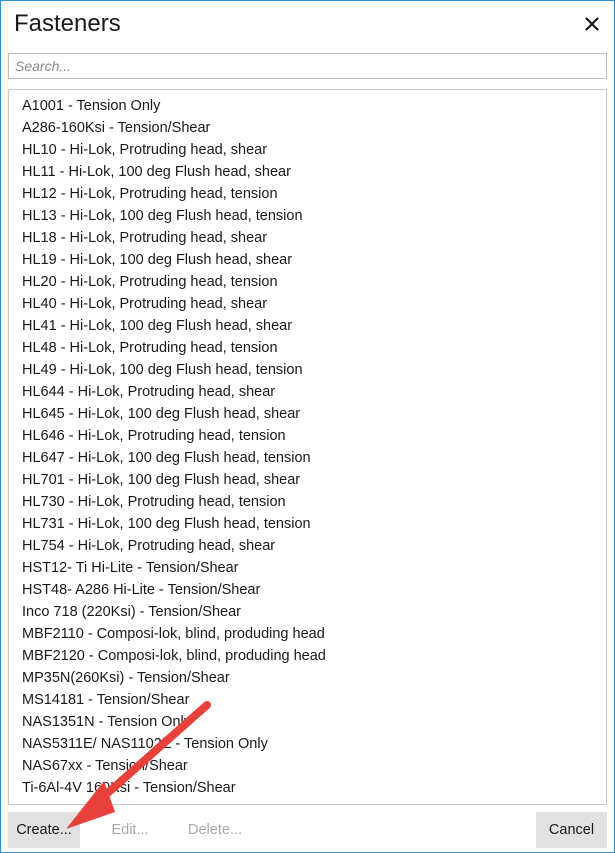  I want to click on fastener-list-item: HL730 - Hi-Lok, Protruding head, tension, so click(154, 502).